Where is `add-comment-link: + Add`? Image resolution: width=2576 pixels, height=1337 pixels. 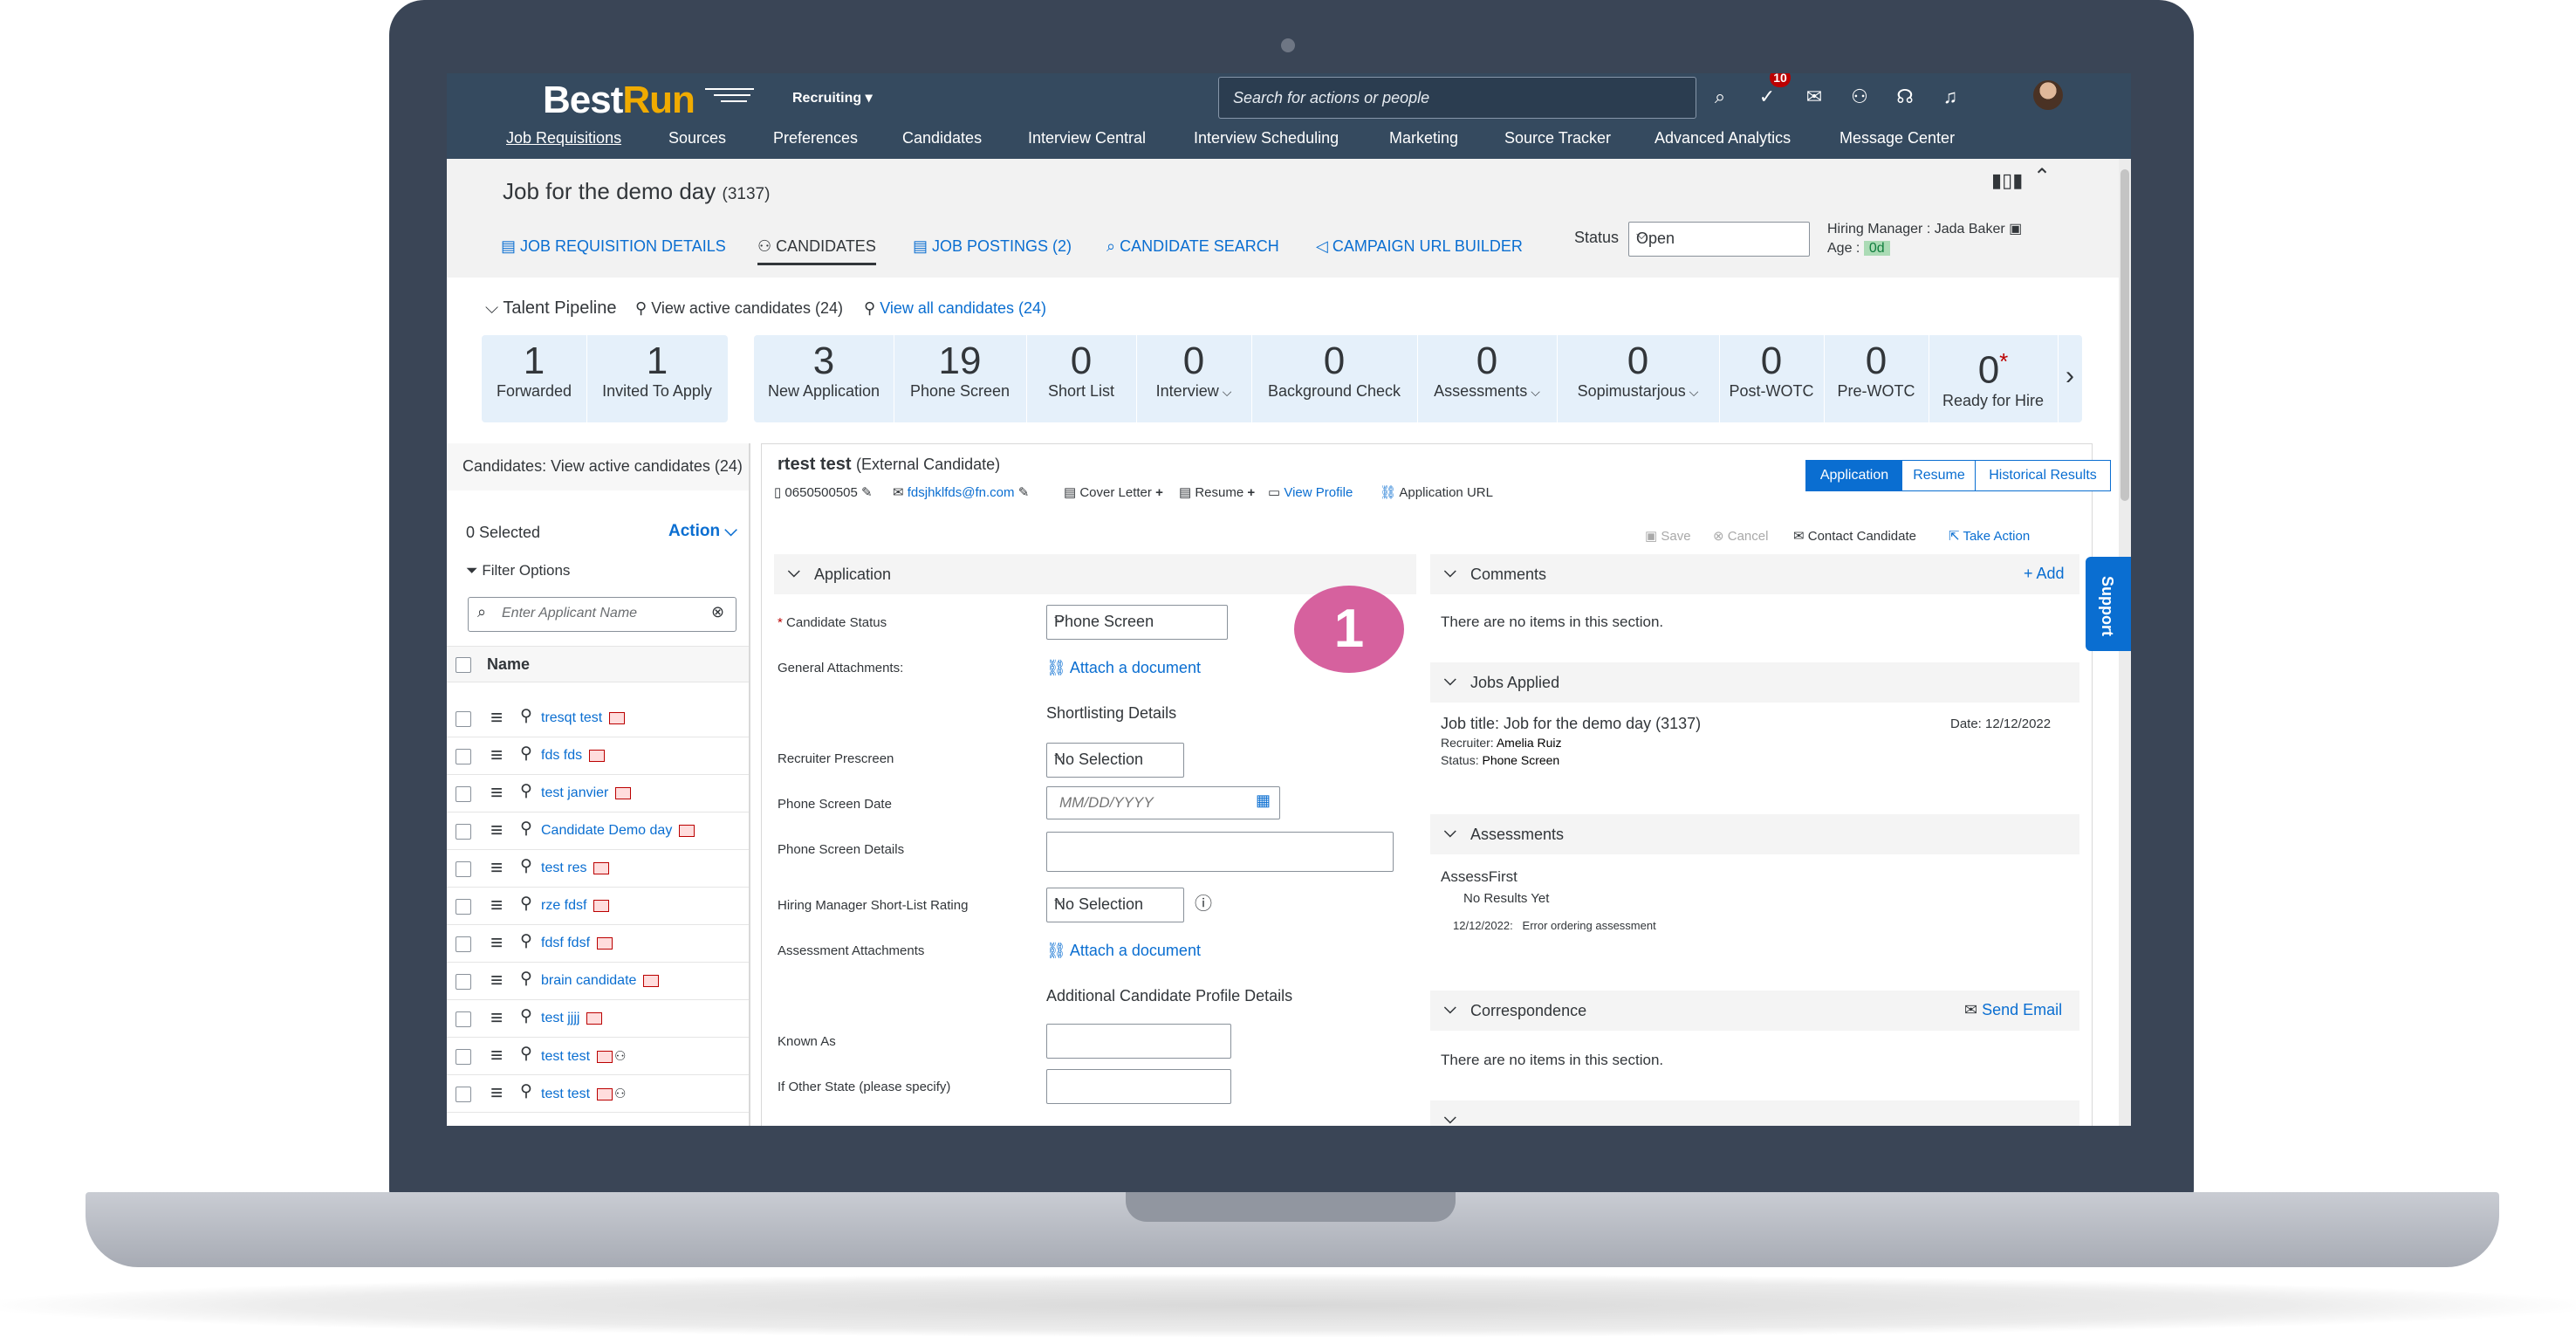
add-comment-link: + Add is located at coordinates (2044, 574).